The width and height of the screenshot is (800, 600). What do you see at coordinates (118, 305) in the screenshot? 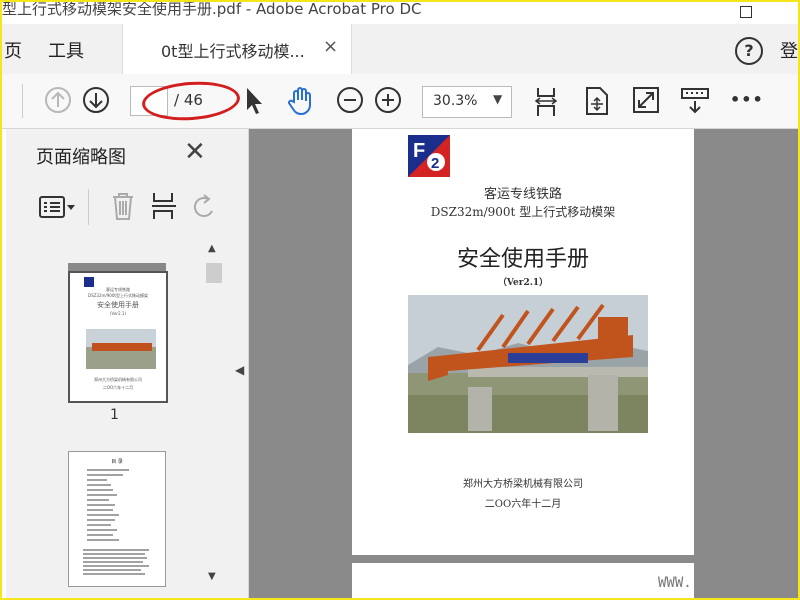
I see `thumb-line: 安全使用手册` at bounding box center [118, 305].